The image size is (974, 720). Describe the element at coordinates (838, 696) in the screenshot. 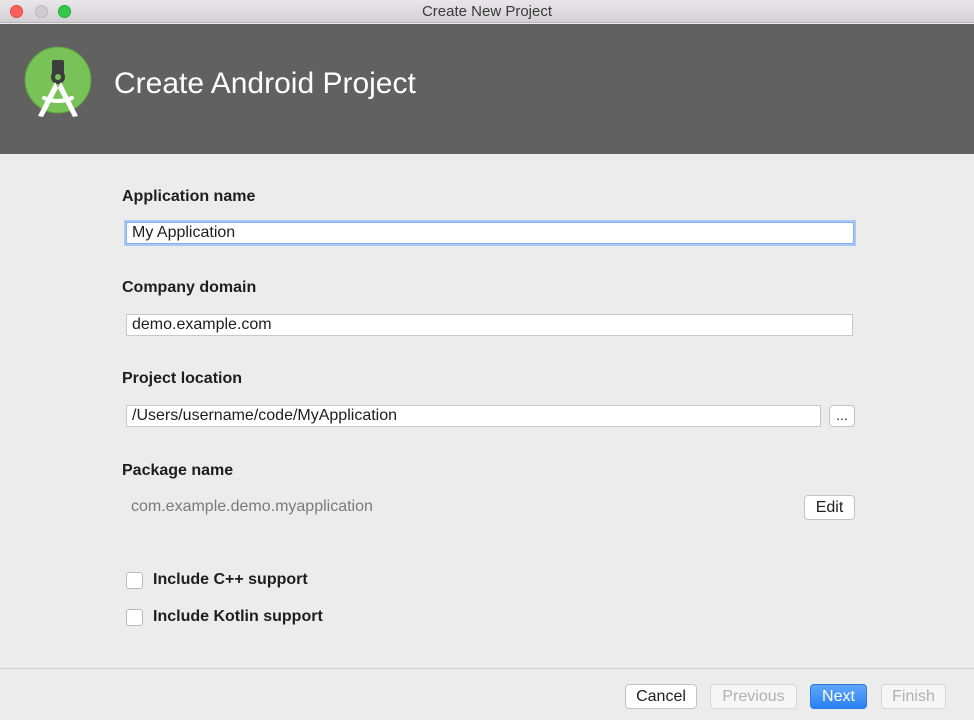

I see `next-button: Next` at that location.